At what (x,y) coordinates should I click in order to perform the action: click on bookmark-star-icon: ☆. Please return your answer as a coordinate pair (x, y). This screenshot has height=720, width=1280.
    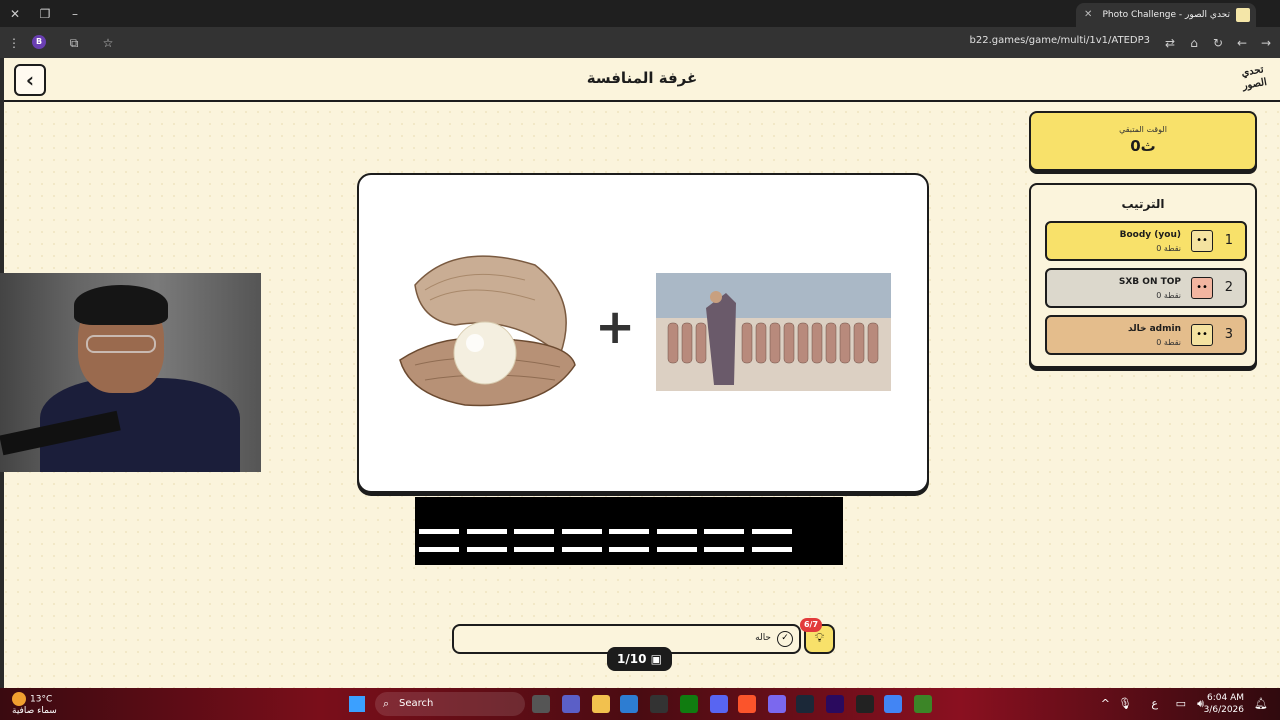
    Looking at the image, I should click on (108, 43).